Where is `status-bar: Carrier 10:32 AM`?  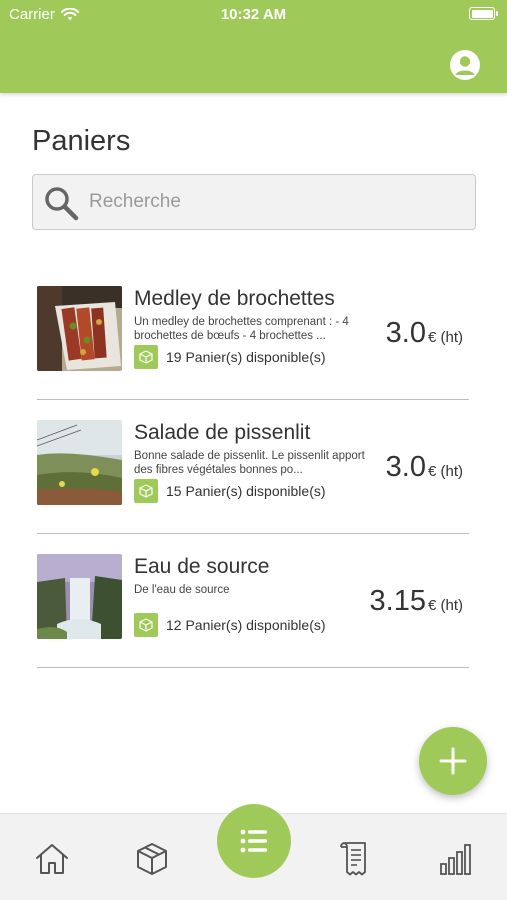
status-bar: Carrier 10:32 AM is located at coordinates (253, 15).